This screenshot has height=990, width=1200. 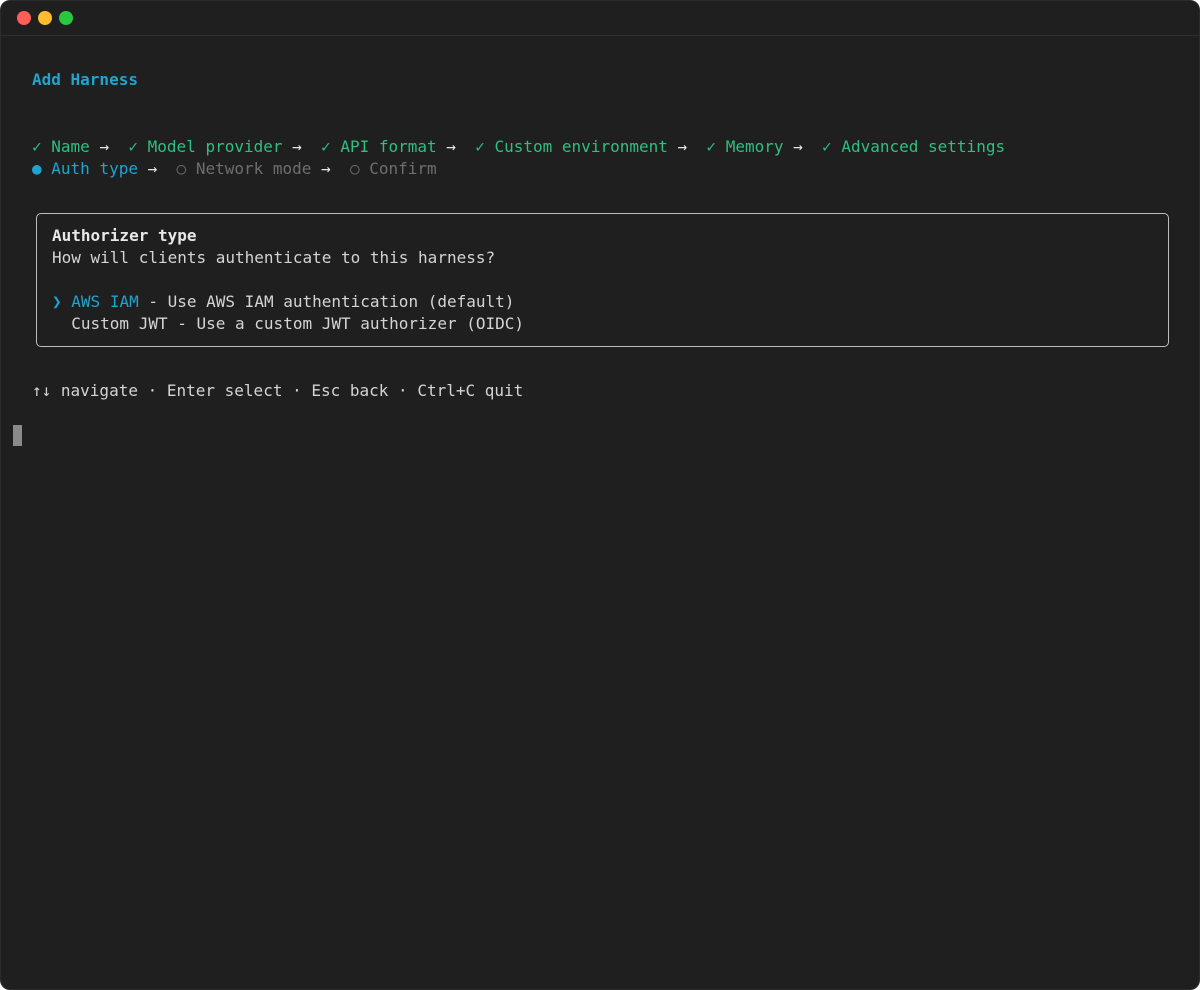 I want to click on step-api-format-check-icon: ✓, so click(x=326, y=146).